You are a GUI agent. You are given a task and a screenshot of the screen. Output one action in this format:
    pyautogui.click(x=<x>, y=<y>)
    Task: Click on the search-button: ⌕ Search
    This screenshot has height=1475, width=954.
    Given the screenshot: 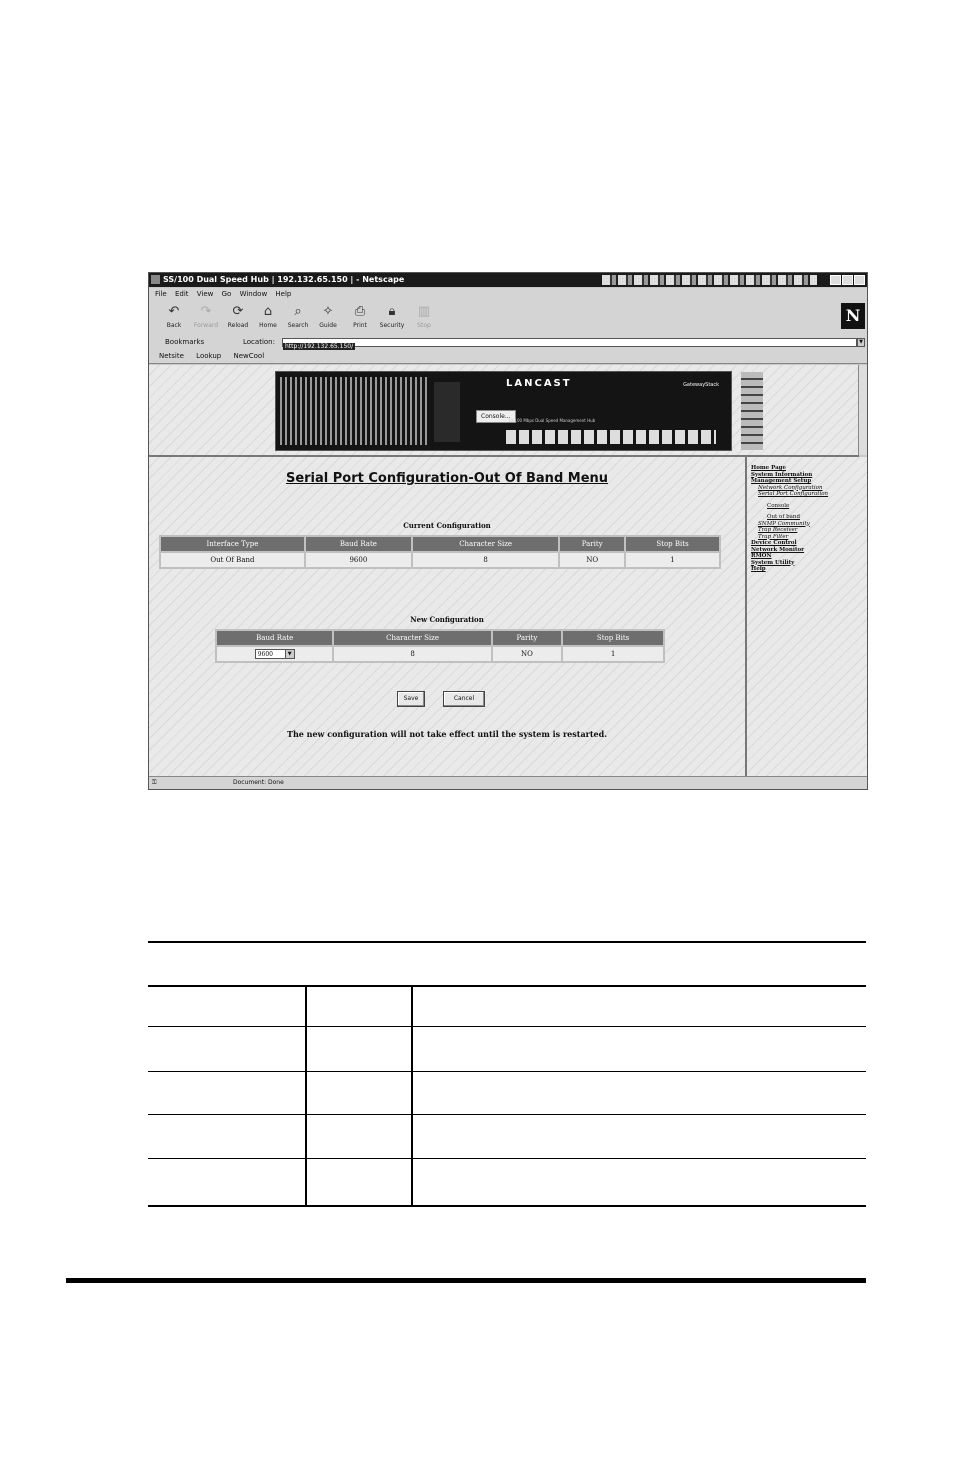 What is the action you would take?
    pyautogui.click(x=298, y=318)
    